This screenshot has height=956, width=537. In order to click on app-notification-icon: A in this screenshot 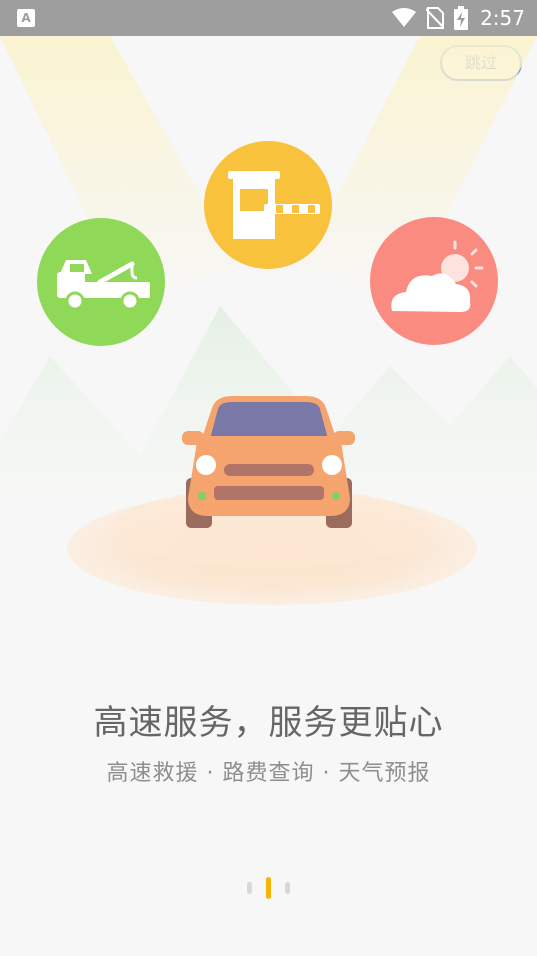, I will do `click(26, 18)`.